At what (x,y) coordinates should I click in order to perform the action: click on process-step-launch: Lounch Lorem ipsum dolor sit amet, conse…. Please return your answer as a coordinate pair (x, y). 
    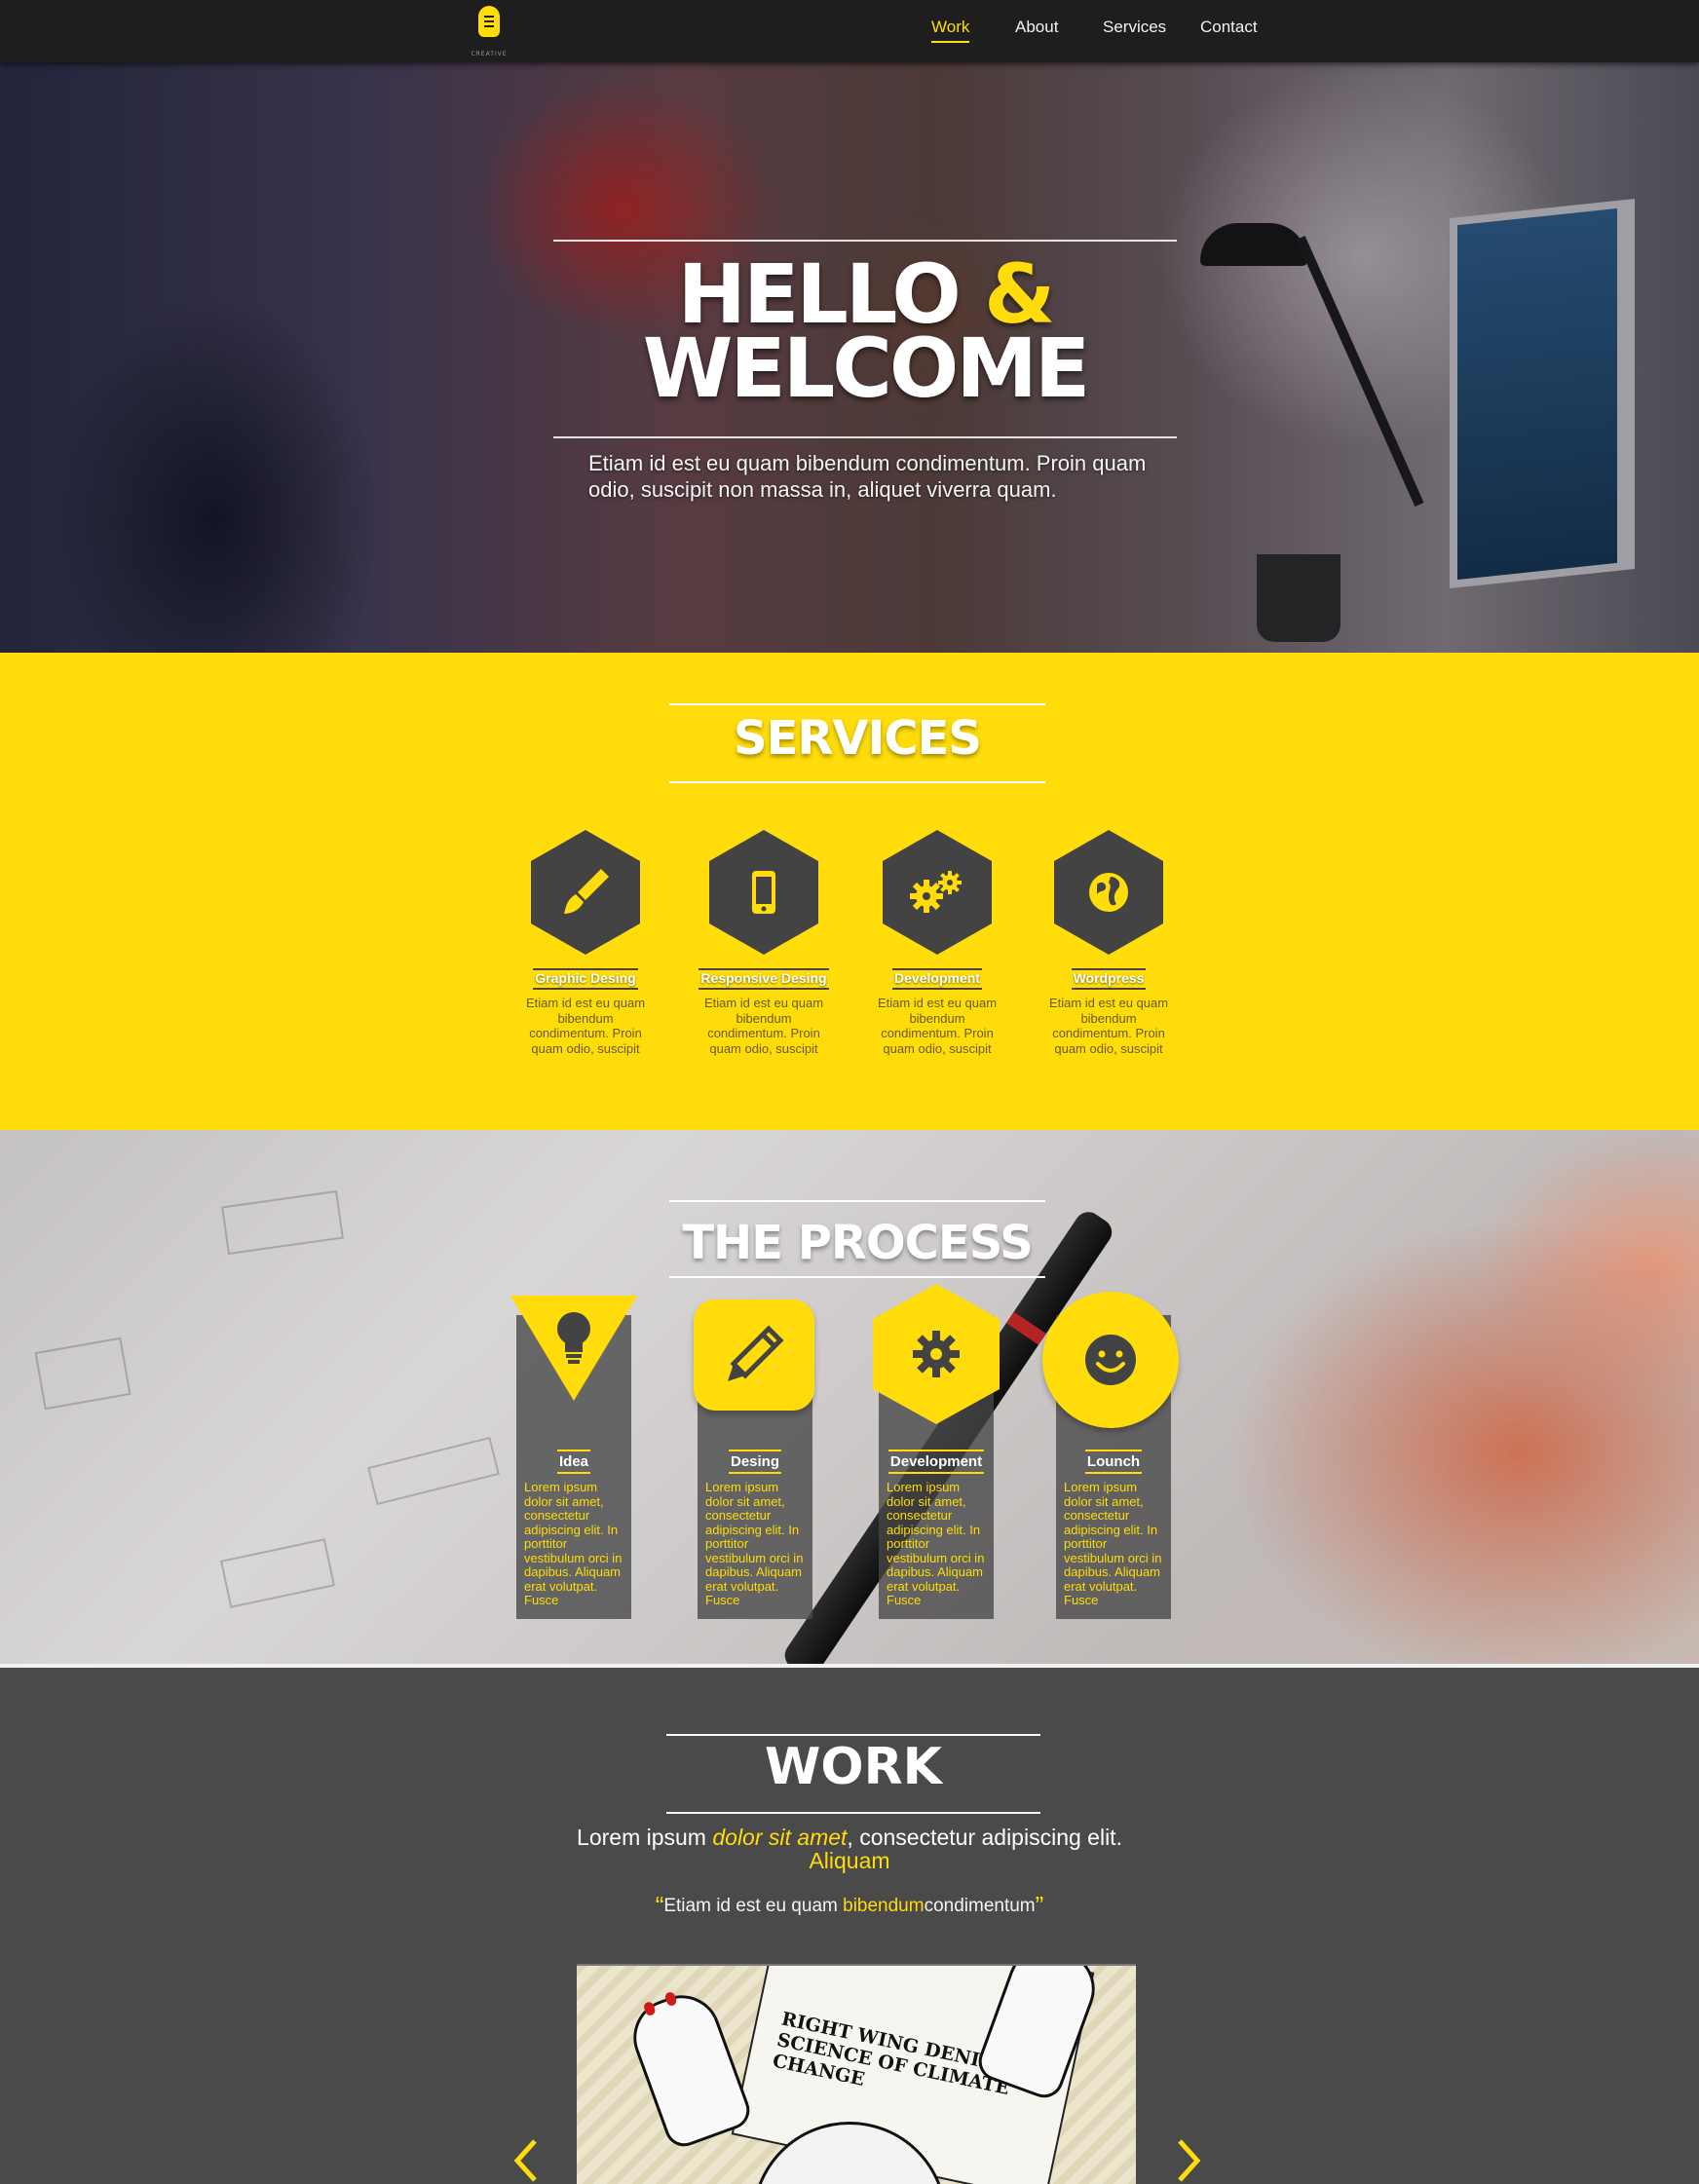
    Looking at the image, I should click on (1110, 1455).